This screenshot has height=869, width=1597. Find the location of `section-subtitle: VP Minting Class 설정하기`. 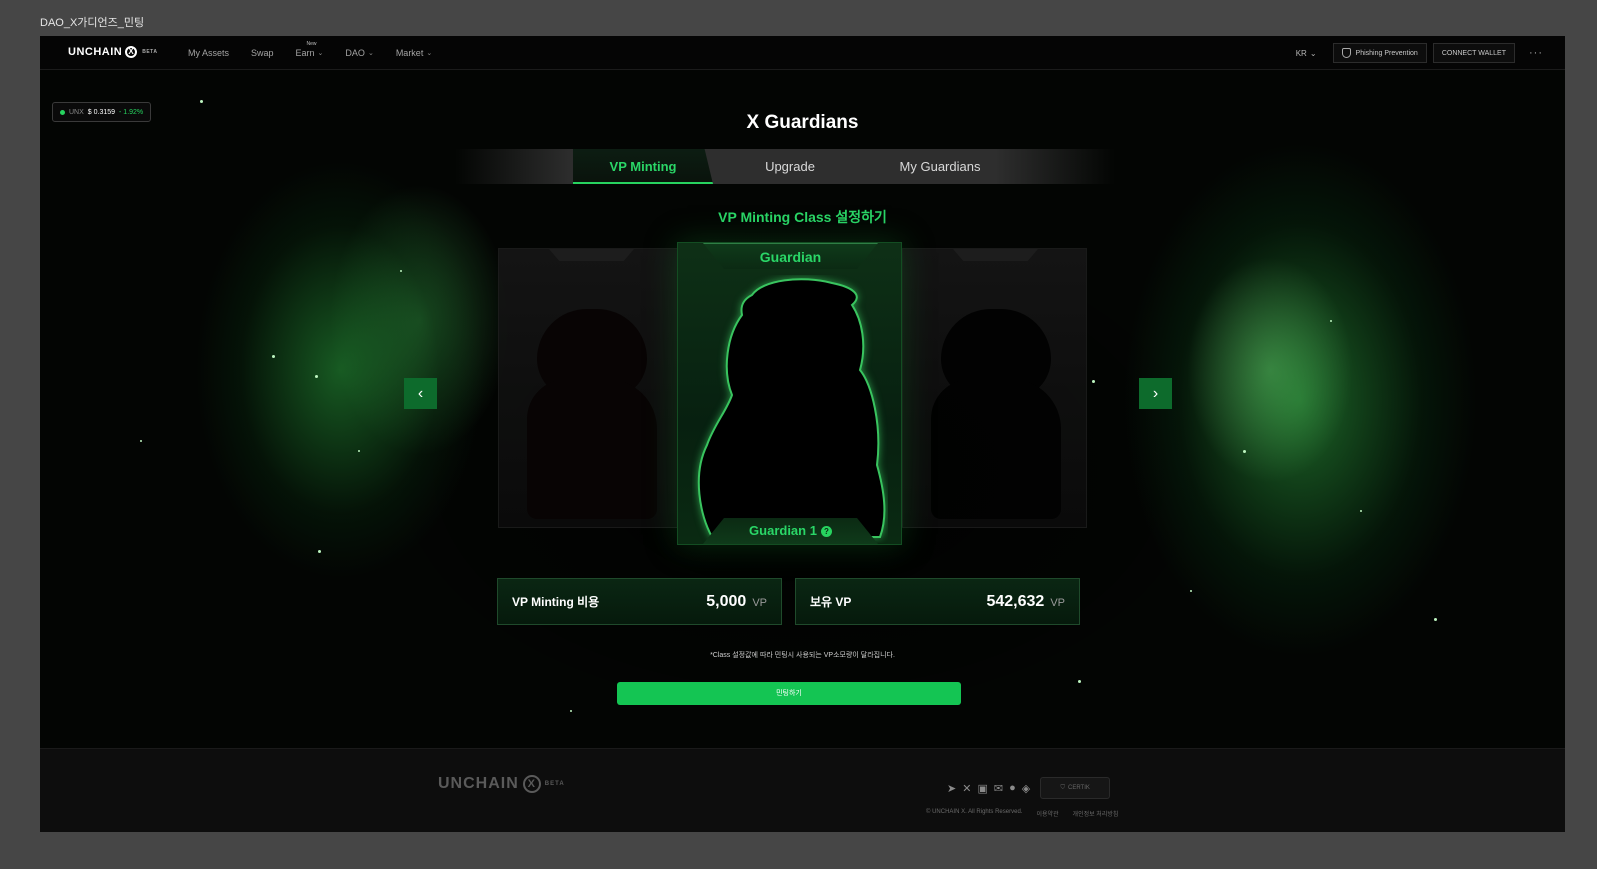

section-subtitle: VP Minting Class 설정하기 is located at coordinates (802, 217).